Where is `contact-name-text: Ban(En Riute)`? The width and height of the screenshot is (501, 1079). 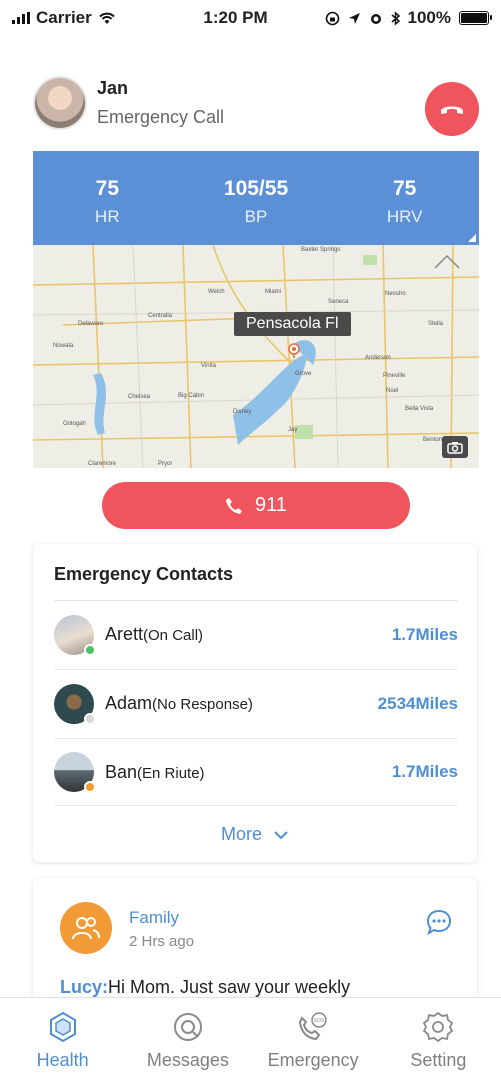
contact-name-text: Ban(En Riute) is located at coordinates (248, 772).